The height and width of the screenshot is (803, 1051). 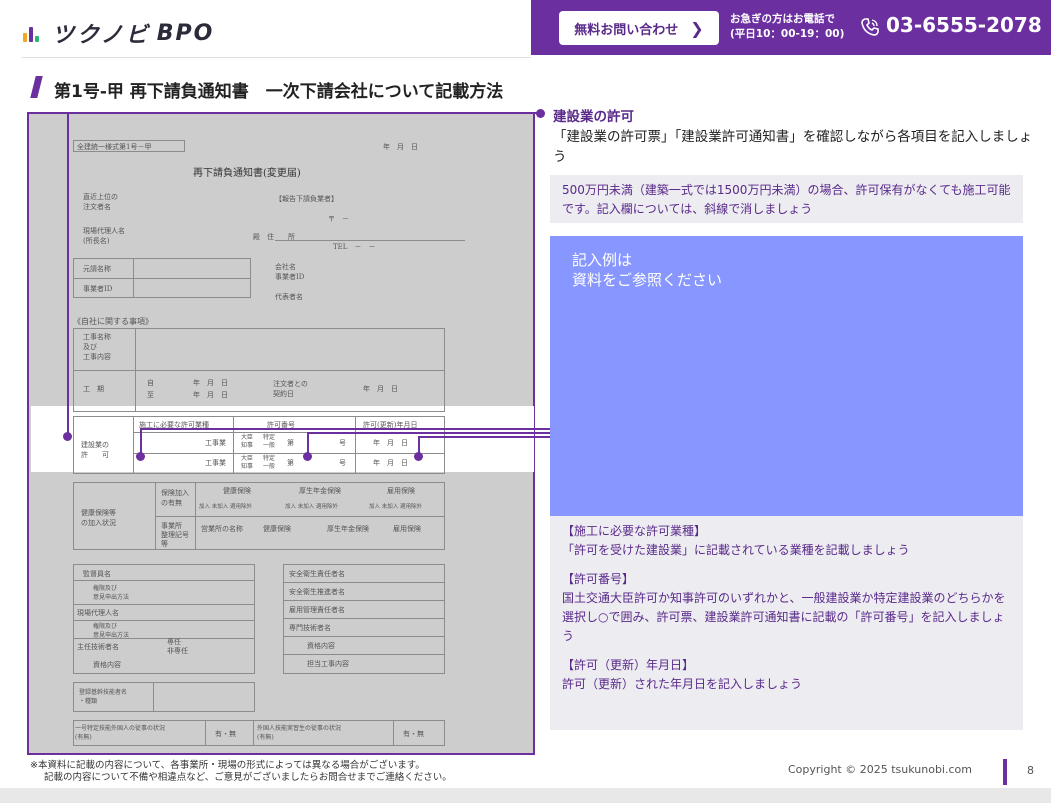 I want to click on form-dai-2: 第, so click(x=290, y=463).